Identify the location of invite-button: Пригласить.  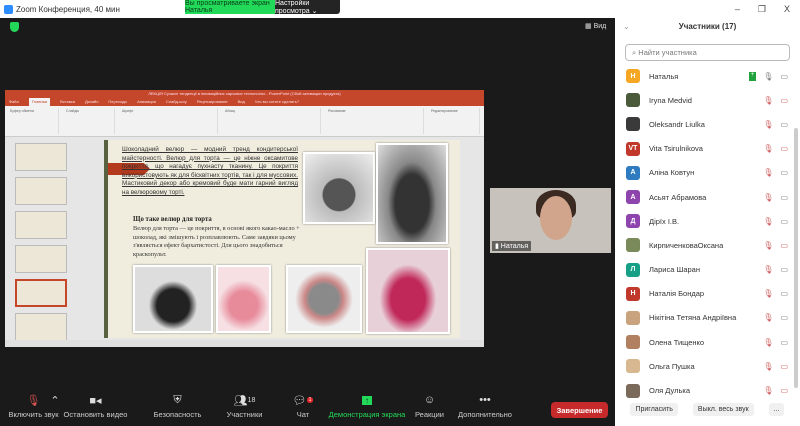
(654, 409).